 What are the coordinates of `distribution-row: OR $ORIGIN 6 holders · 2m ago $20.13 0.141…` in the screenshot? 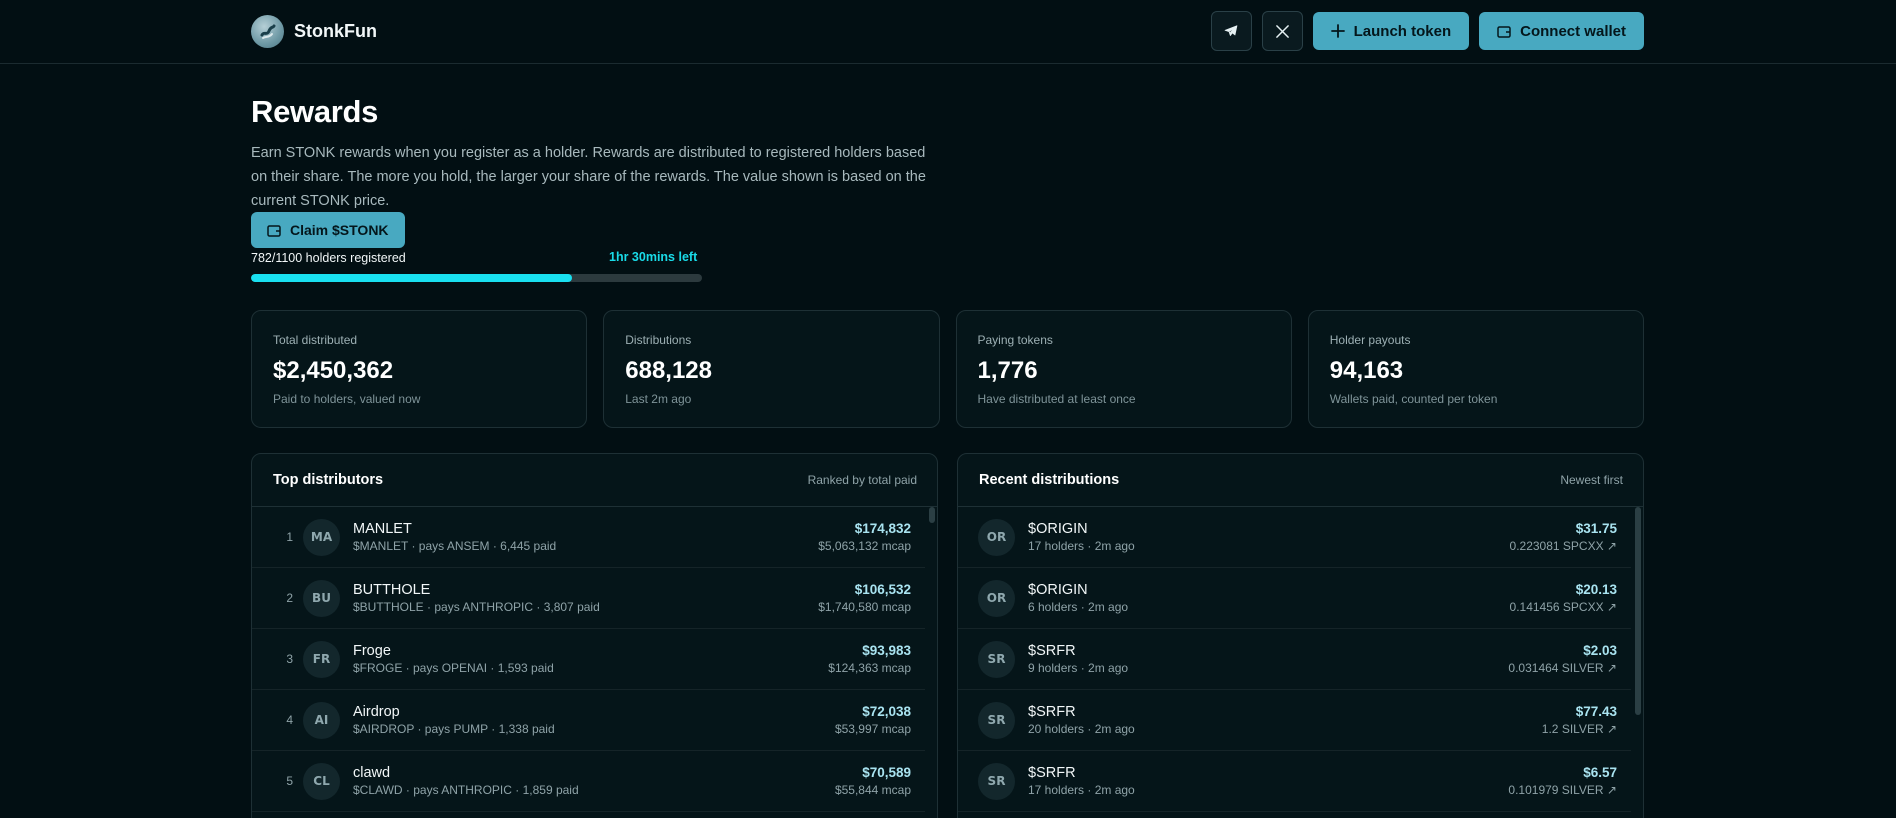 It's located at (1294, 598).